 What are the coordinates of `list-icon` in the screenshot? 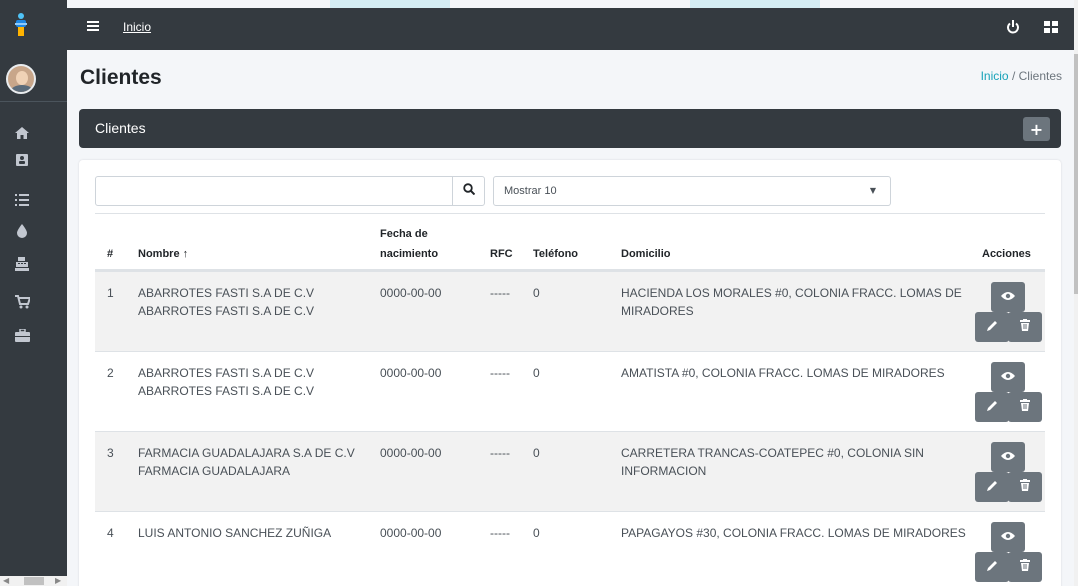 It's located at (22, 200).